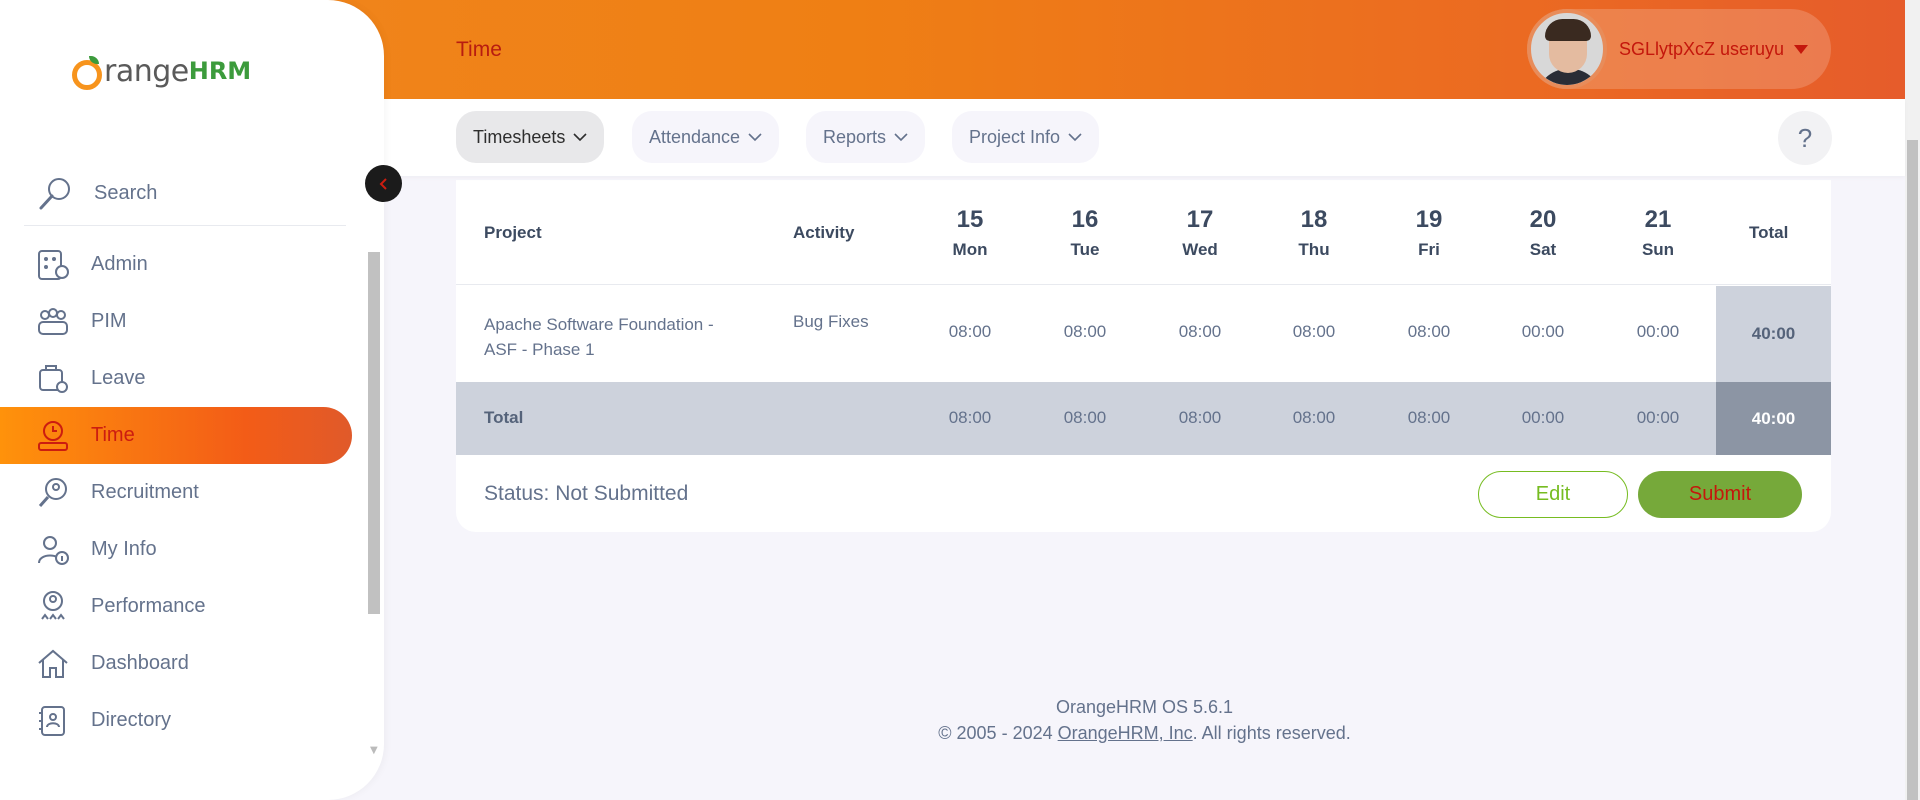 Image resolution: width=1920 pixels, height=800 pixels. Describe the element at coordinates (586, 493) in the screenshot. I see `status-text: Status: Not Submitted` at that location.